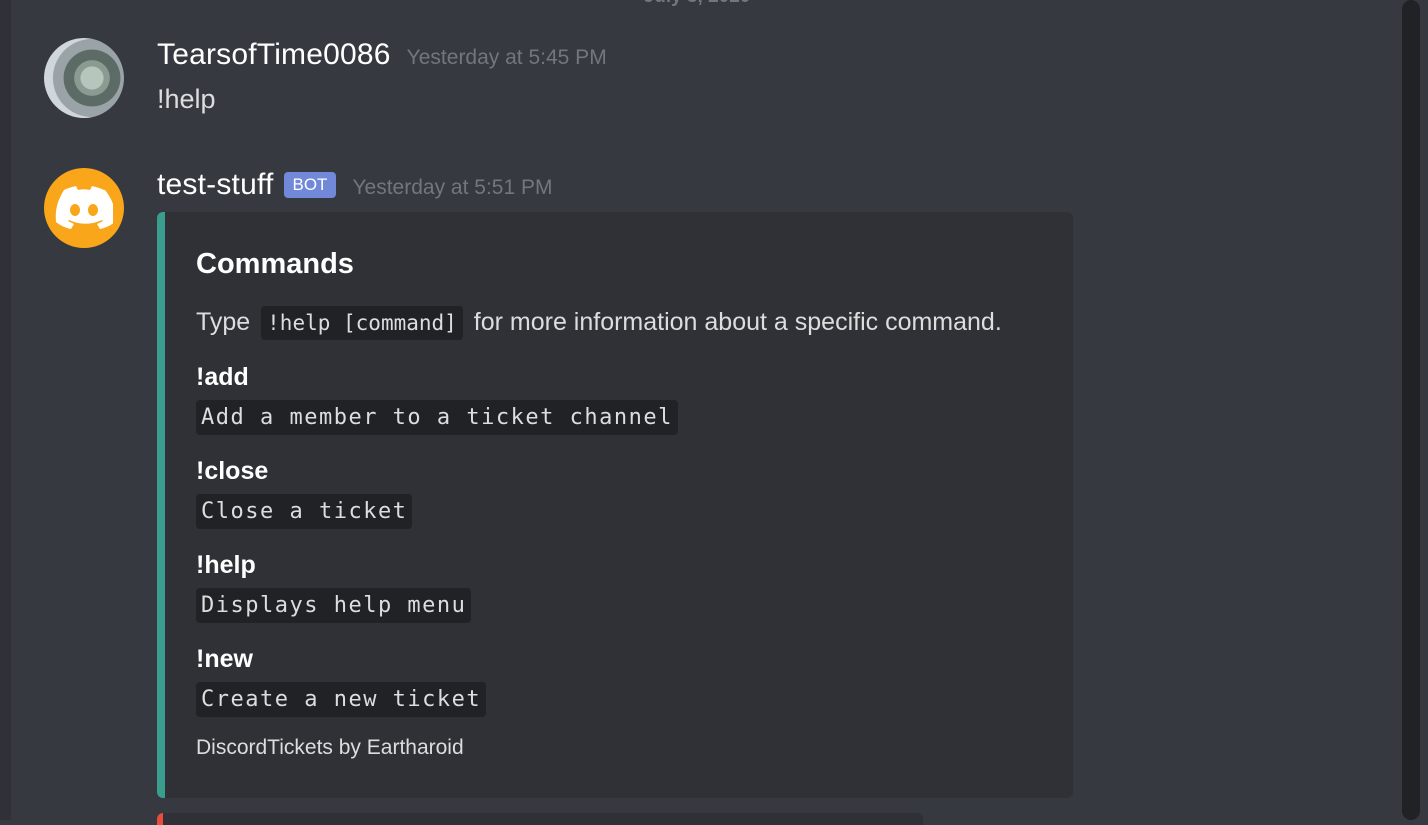 This screenshot has width=1428, height=825. What do you see at coordinates (304, 511) in the screenshot?
I see `field-value: Close a ticket` at bounding box center [304, 511].